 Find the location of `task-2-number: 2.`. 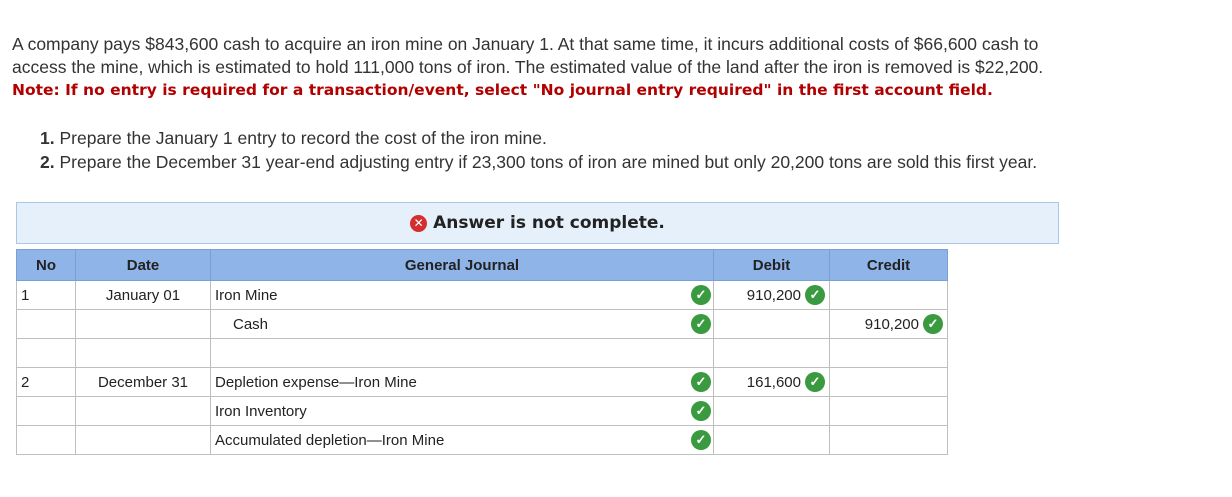

task-2-number: 2. is located at coordinates (47, 162).